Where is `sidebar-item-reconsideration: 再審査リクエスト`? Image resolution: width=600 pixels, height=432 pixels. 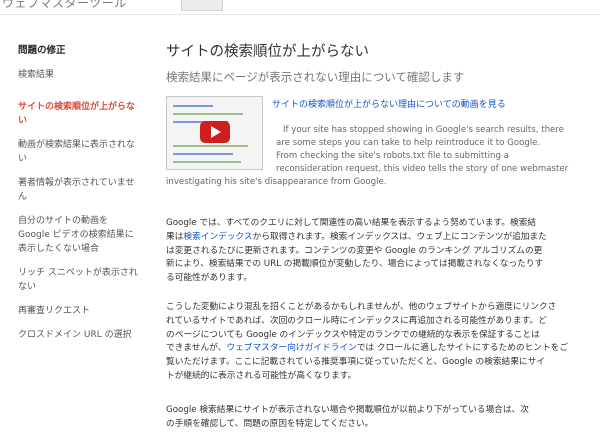 sidebar-item-reconsideration: 再審査リクエスト is located at coordinates (78, 311).